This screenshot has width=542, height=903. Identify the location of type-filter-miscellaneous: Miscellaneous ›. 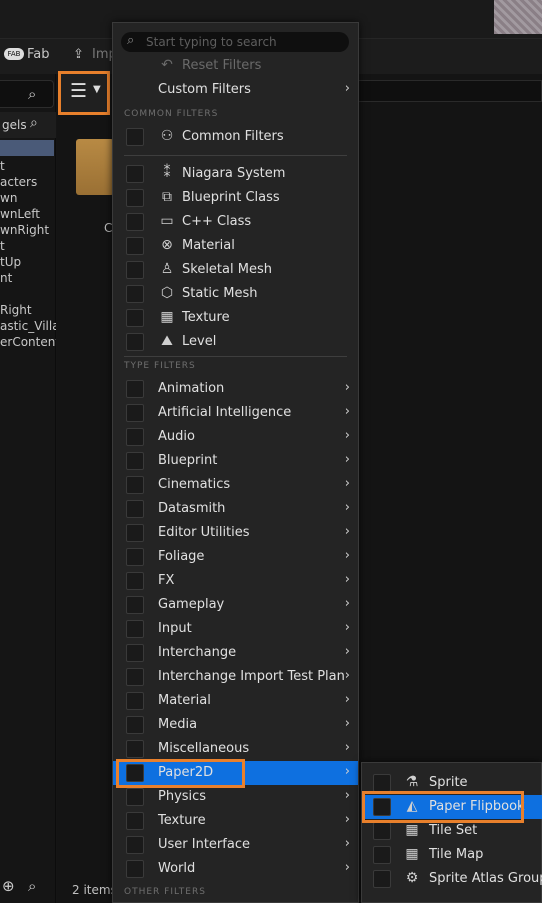
(235, 749).